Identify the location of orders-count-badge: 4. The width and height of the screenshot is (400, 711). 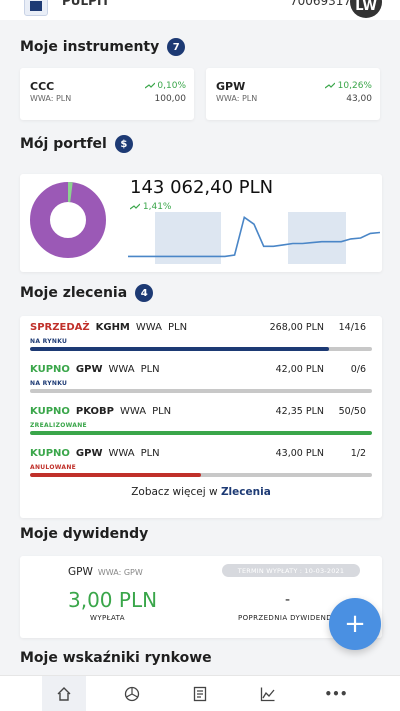
(144, 293).